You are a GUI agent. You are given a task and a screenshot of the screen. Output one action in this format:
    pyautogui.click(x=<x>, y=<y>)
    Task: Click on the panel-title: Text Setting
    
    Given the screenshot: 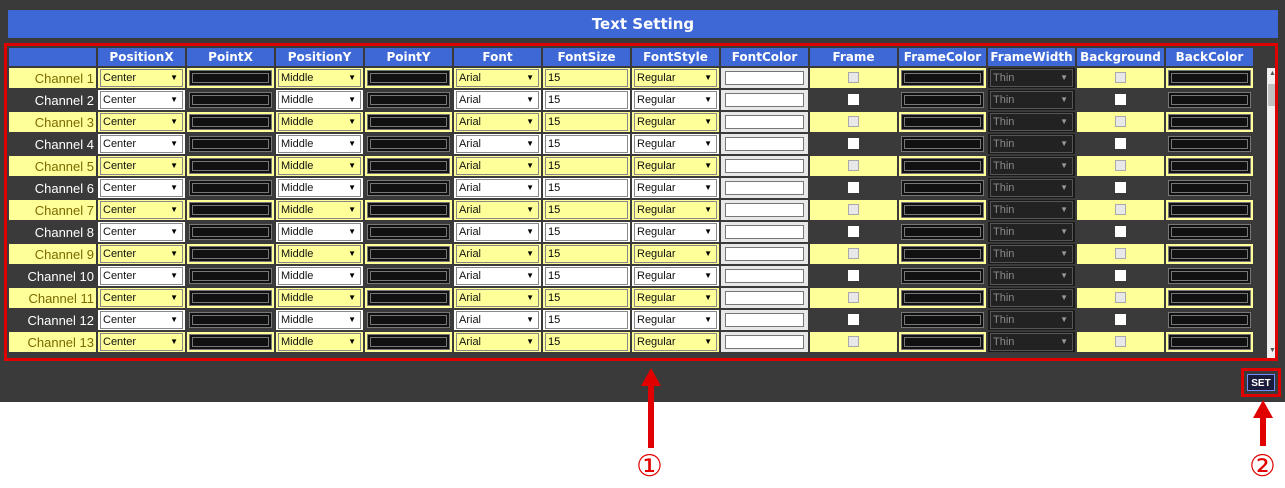 What is the action you would take?
    pyautogui.click(x=643, y=24)
    